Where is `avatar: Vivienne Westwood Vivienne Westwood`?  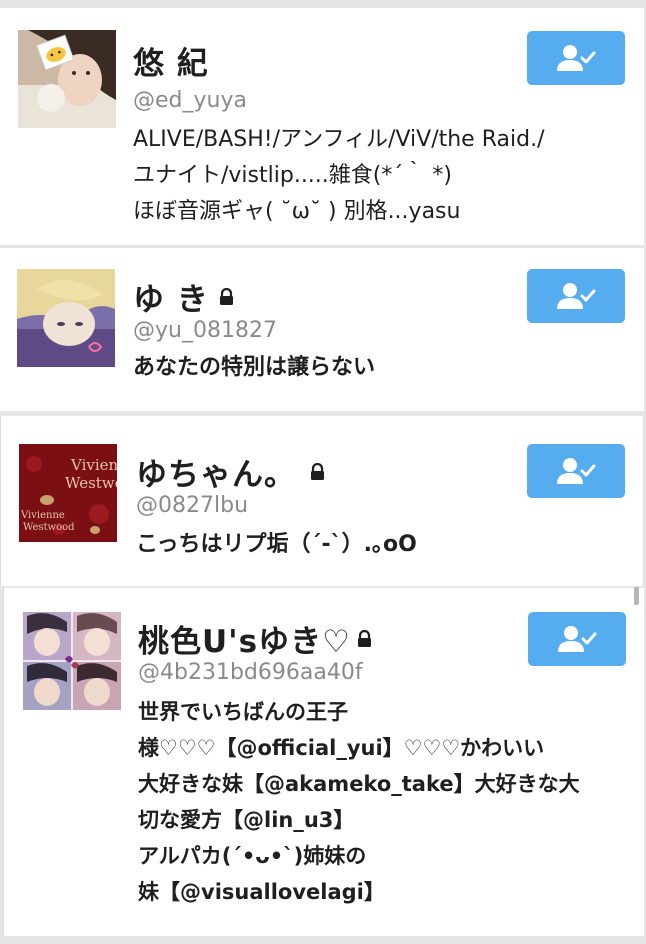
avatar: Vivienne Westwood Vivienne Westwood is located at coordinates (68, 493).